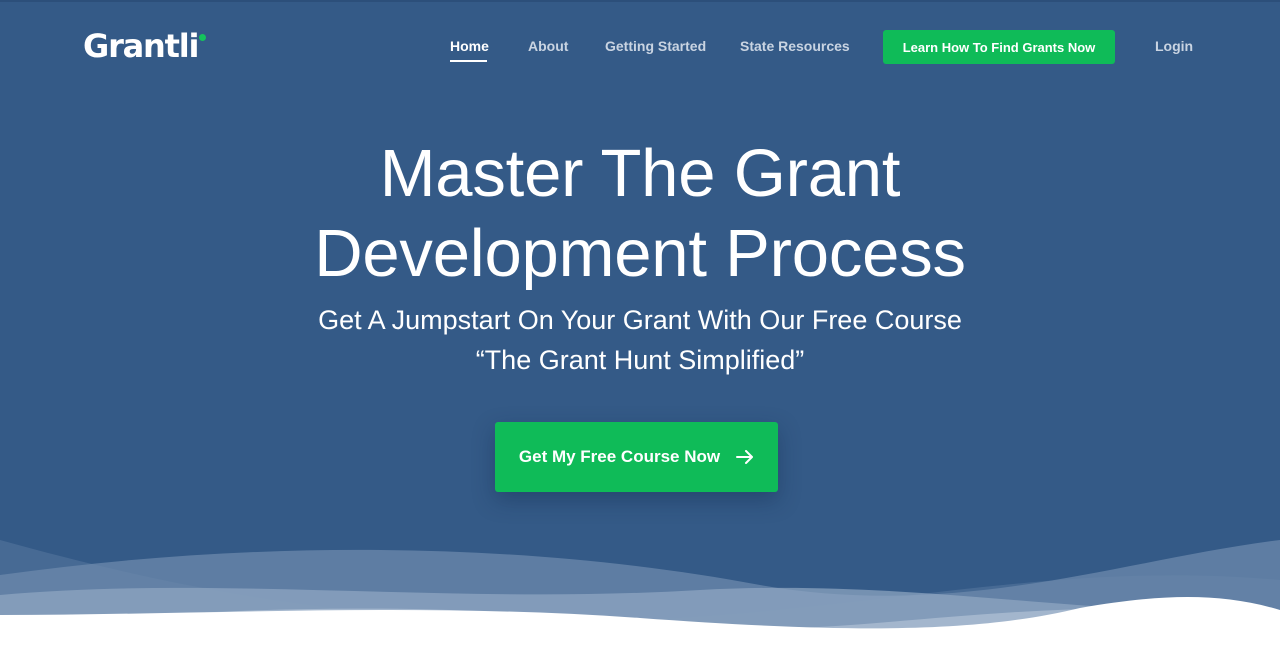 The height and width of the screenshot is (667, 1280). I want to click on logo: Grantli, so click(141, 46).